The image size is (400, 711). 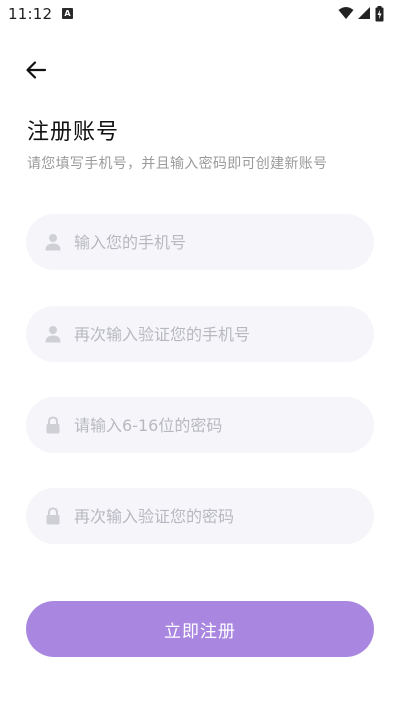 I want to click on back-button, so click(x=36, y=70).